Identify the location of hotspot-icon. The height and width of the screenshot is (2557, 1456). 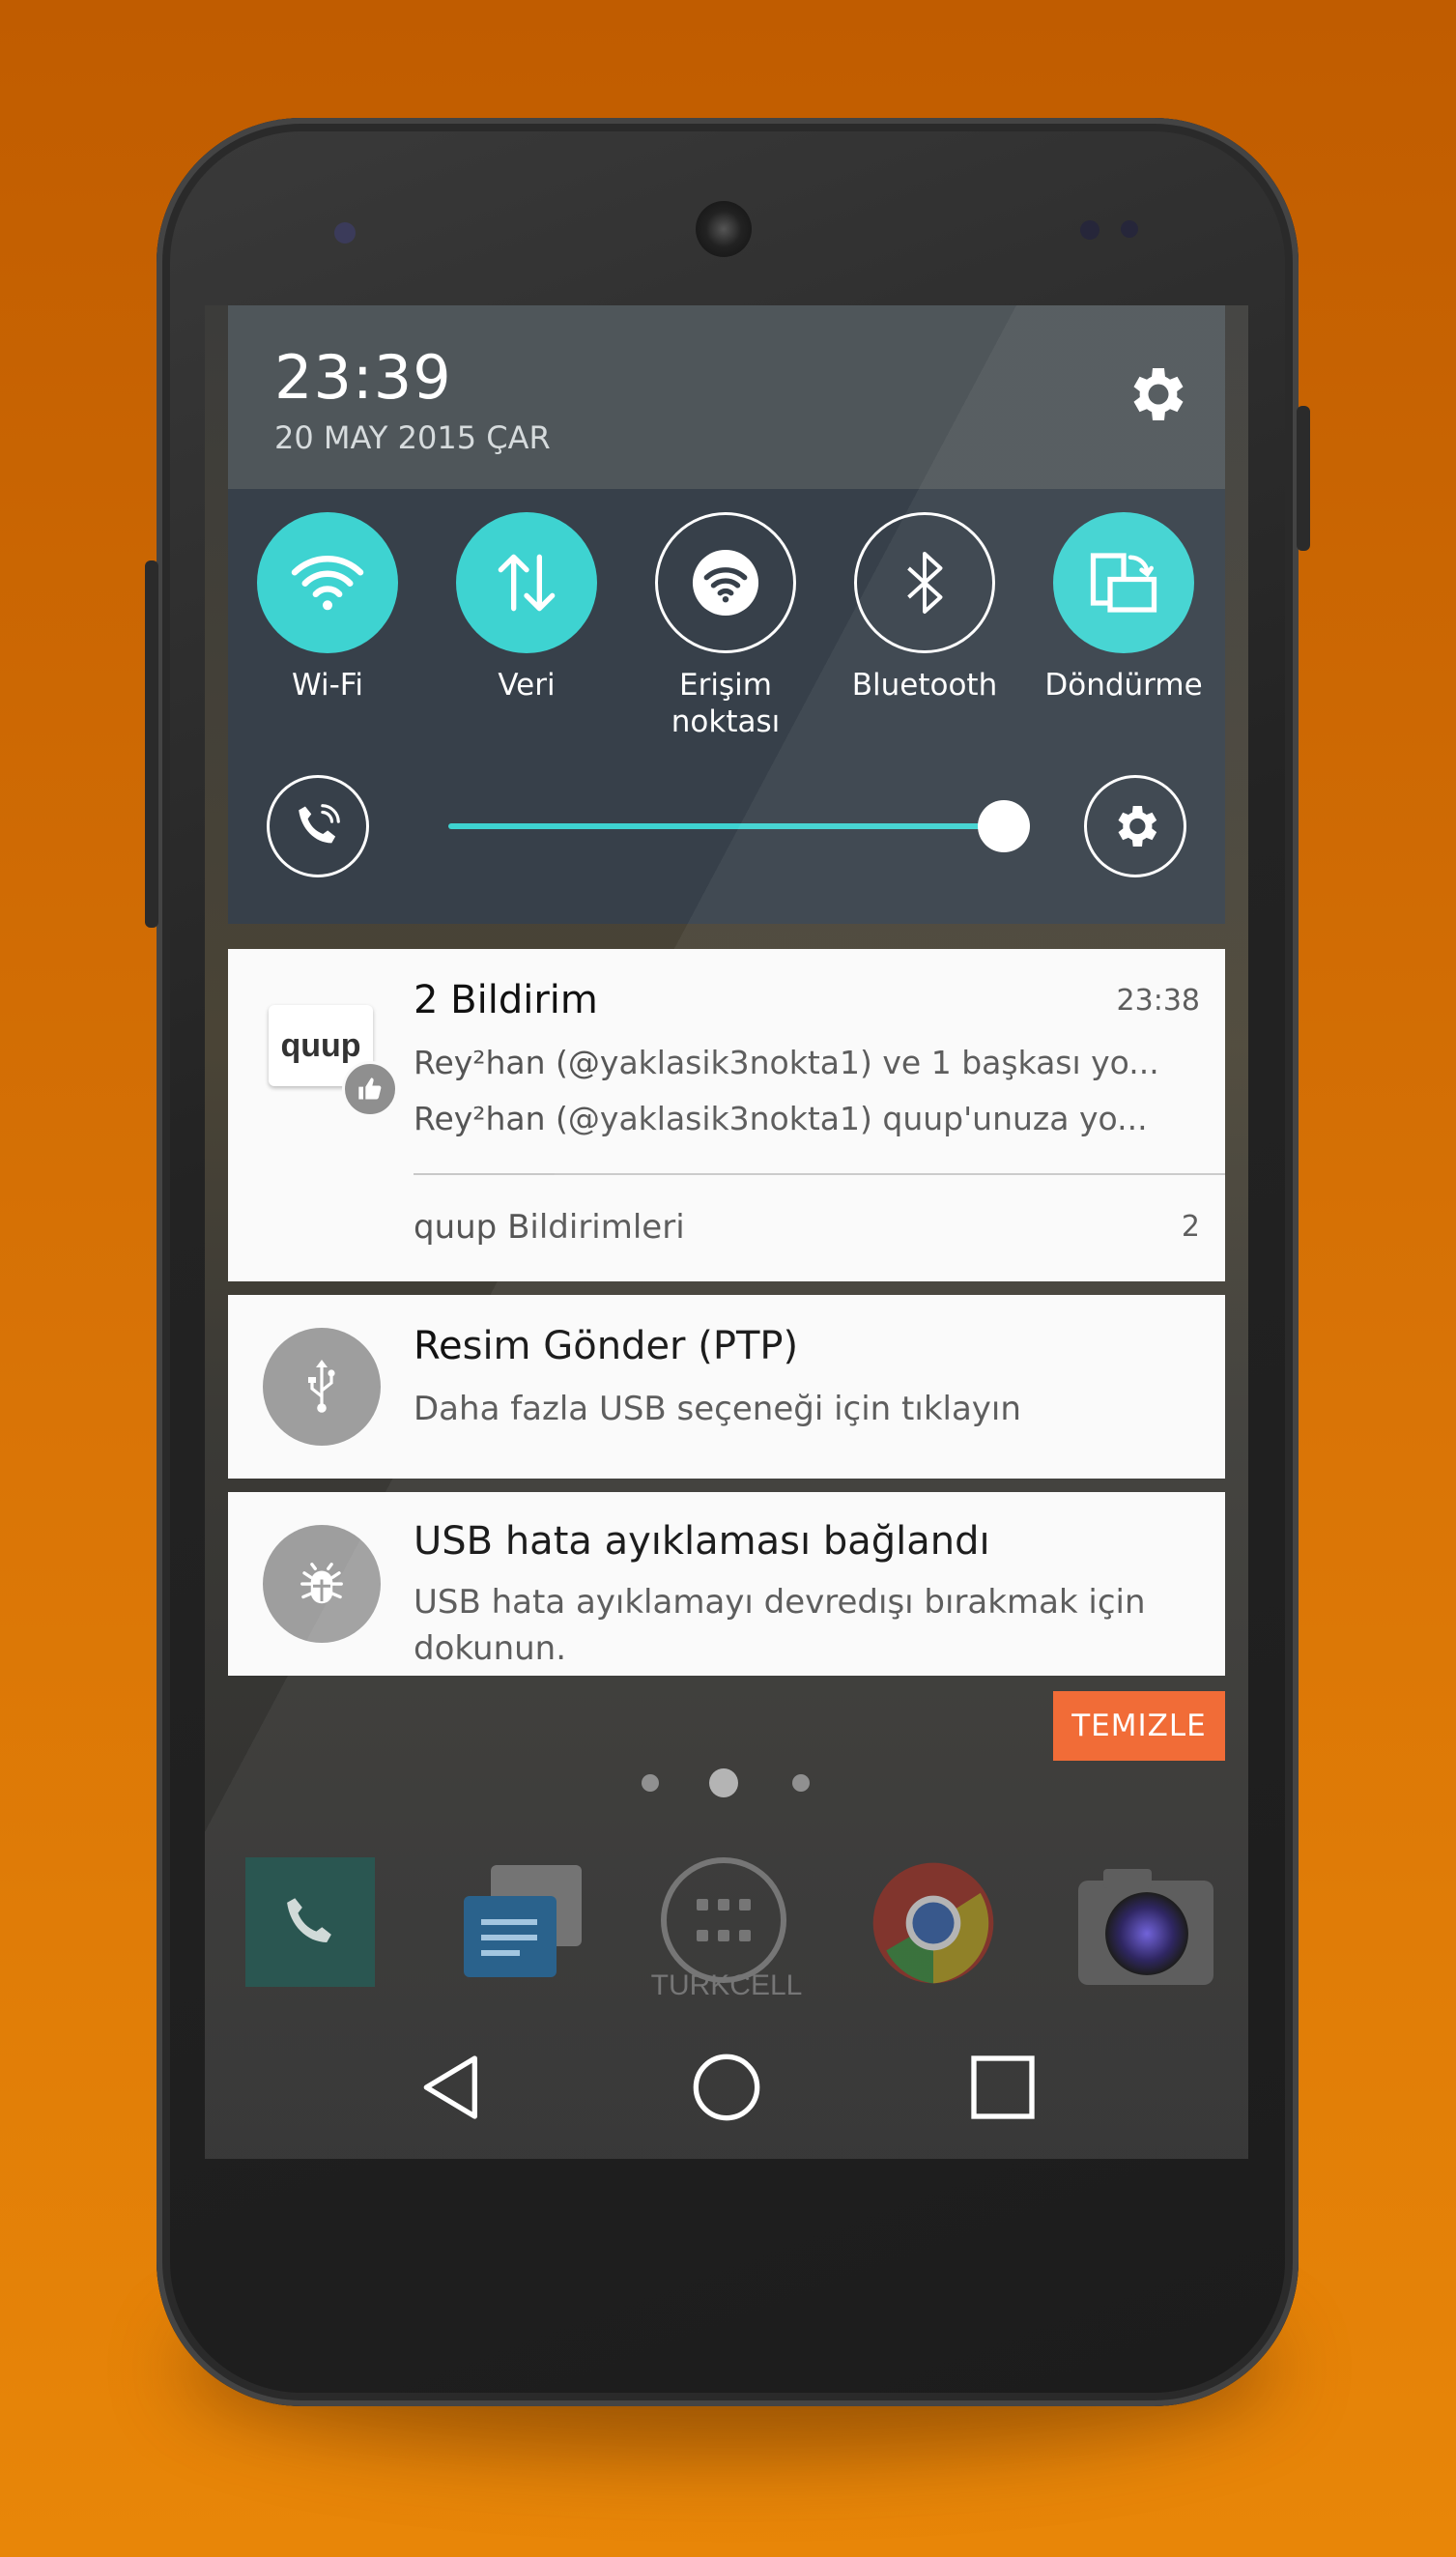
(725, 583).